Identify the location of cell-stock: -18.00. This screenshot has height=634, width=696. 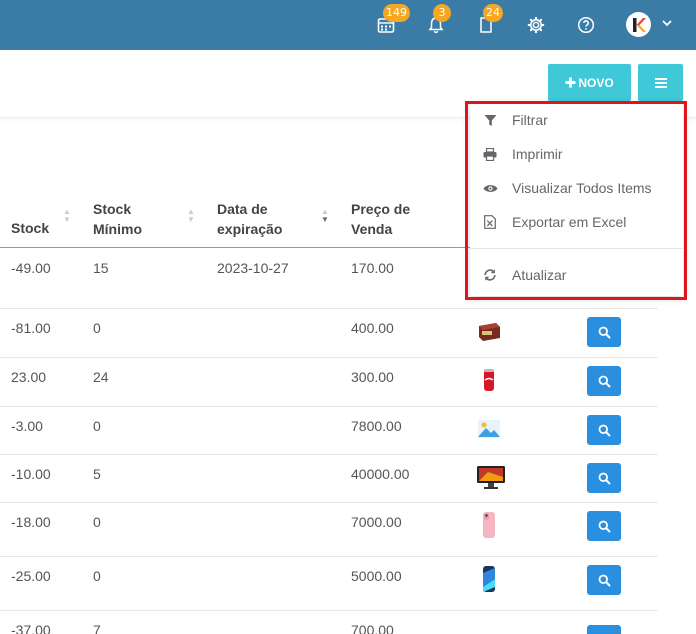
(31, 522).